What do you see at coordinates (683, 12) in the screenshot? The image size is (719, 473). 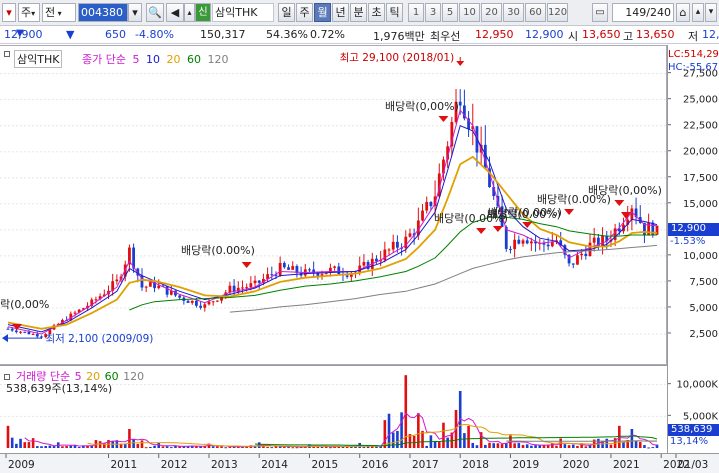 I see `lock-icon: ⌂` at bounding box center [683, 12].